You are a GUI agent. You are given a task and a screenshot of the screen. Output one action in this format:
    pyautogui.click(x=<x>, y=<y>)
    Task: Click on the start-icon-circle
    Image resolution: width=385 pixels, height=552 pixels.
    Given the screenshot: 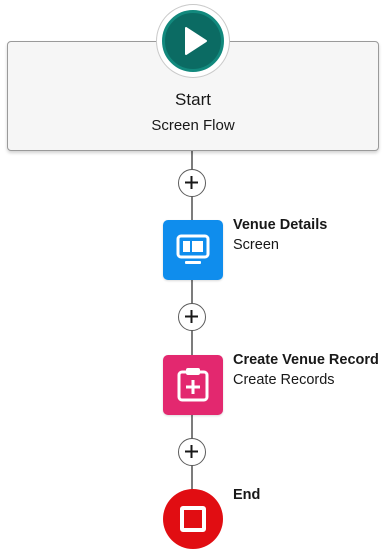 What is the action you would take?
    pyautogui.click(x=193, y=41)
    